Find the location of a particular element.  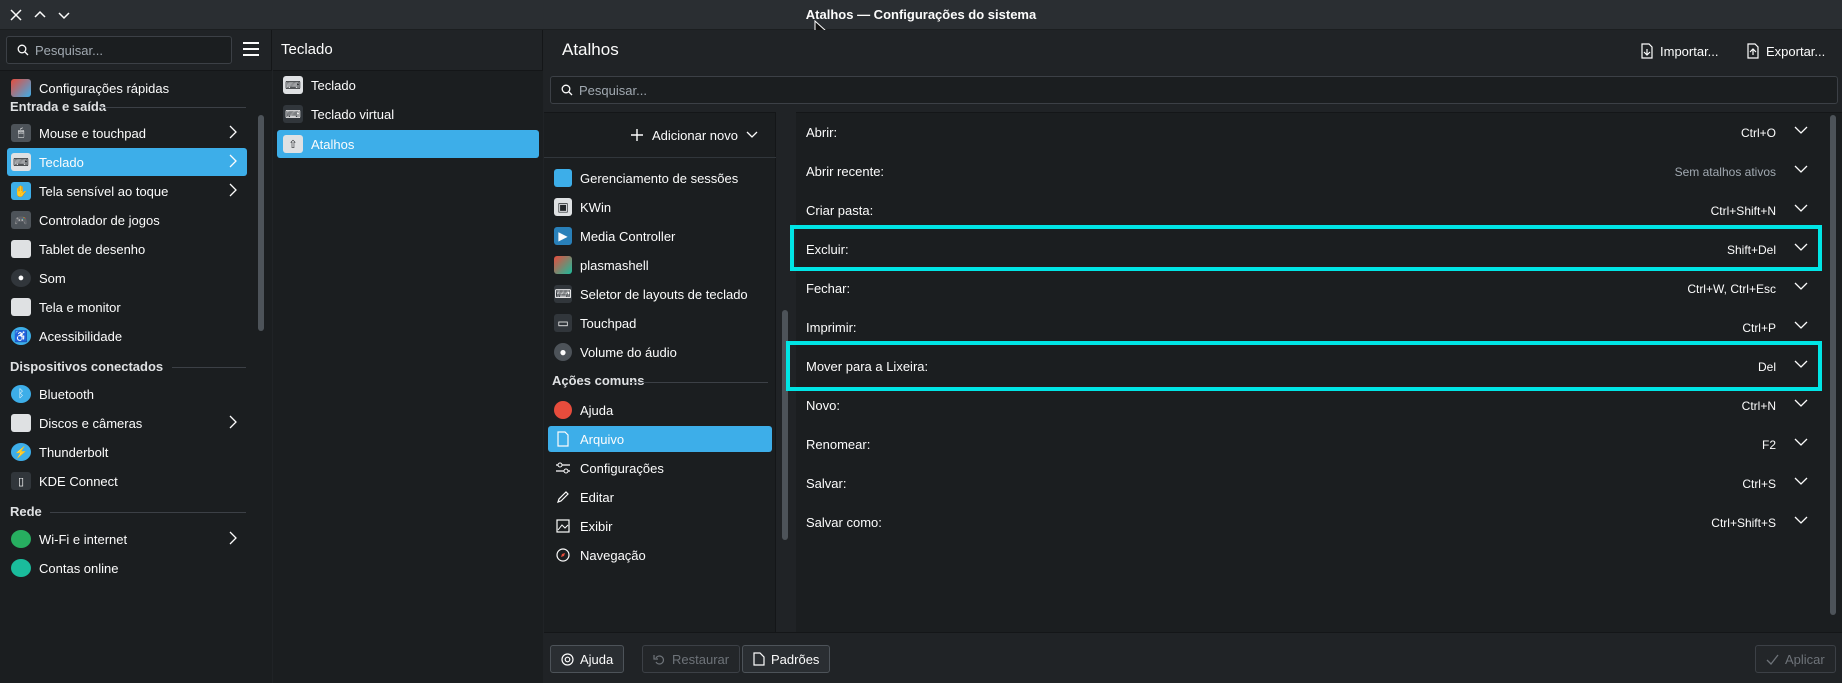

subpanel-item-shortcuts: ⇧ Atalhos is located at coordinates (408, 144).